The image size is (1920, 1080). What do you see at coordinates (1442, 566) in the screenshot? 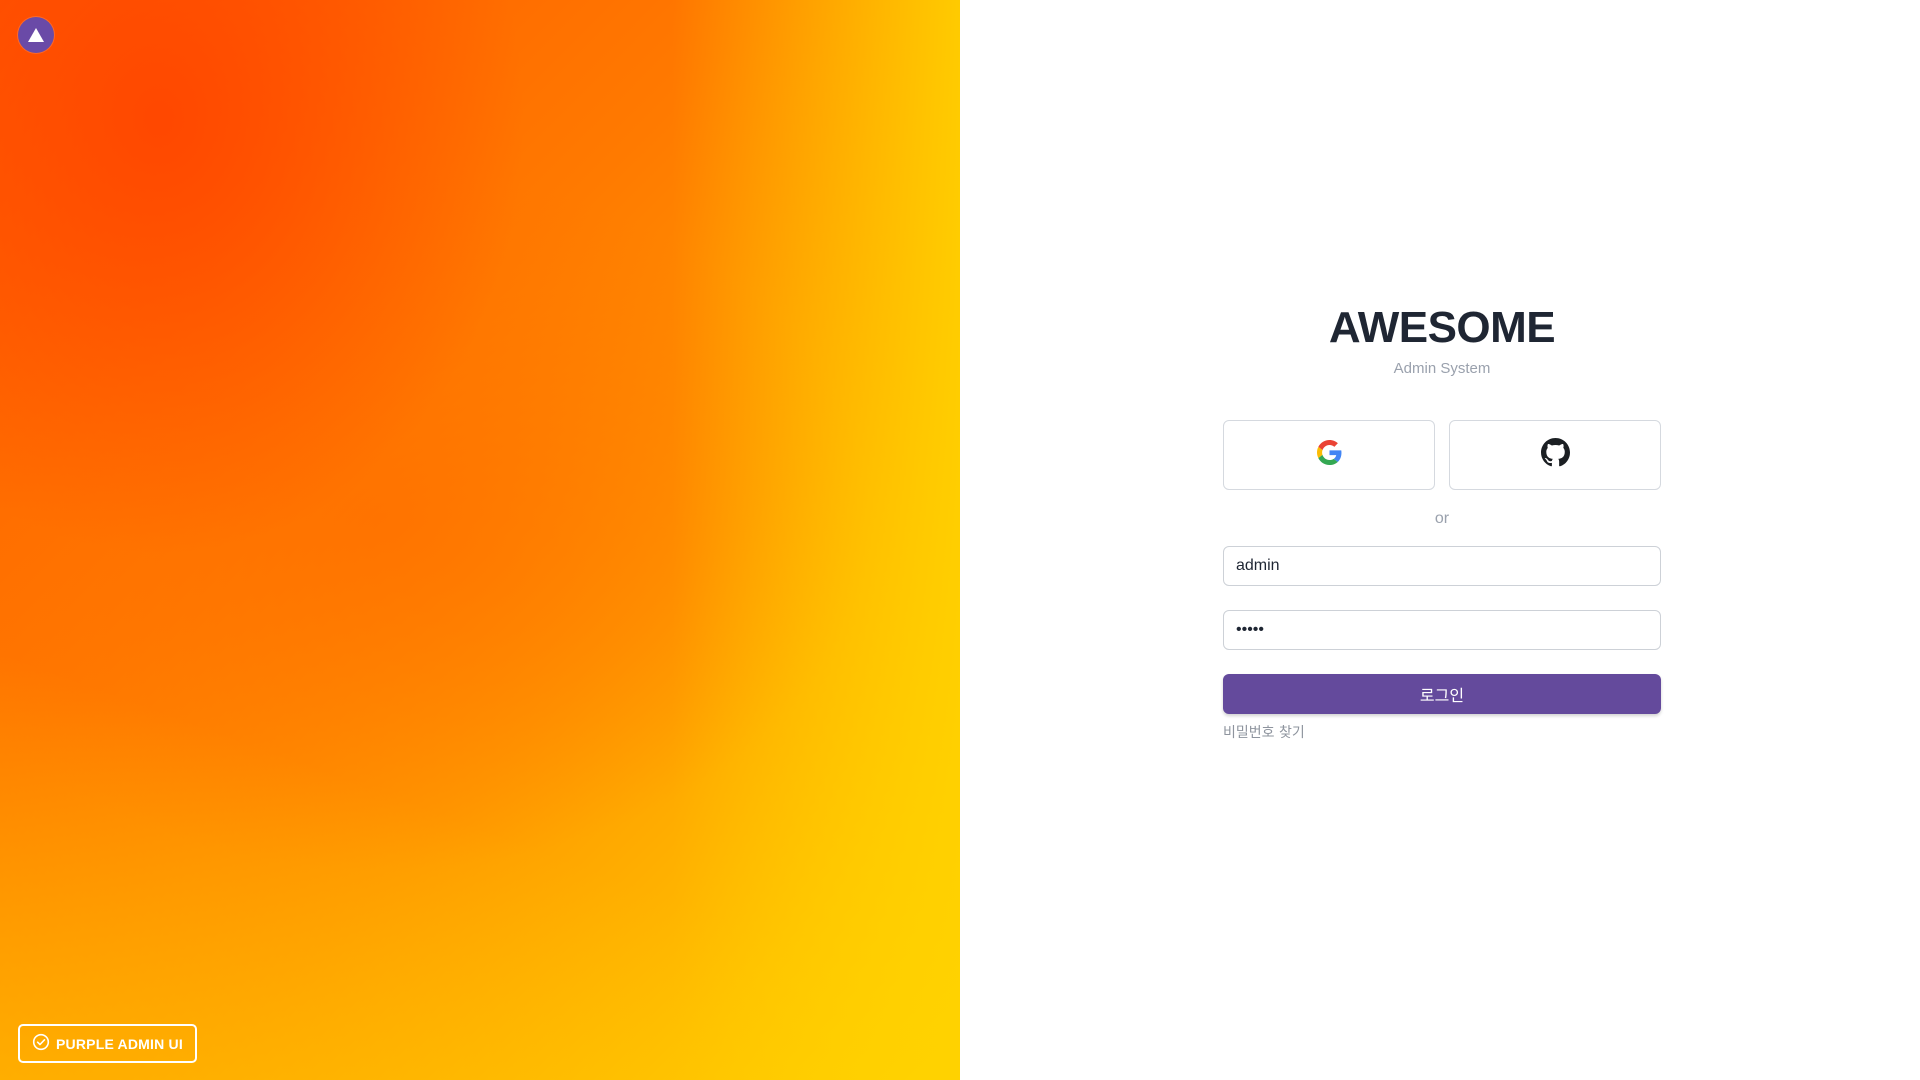
I see `username-input` at bounding box center [1442, 566].